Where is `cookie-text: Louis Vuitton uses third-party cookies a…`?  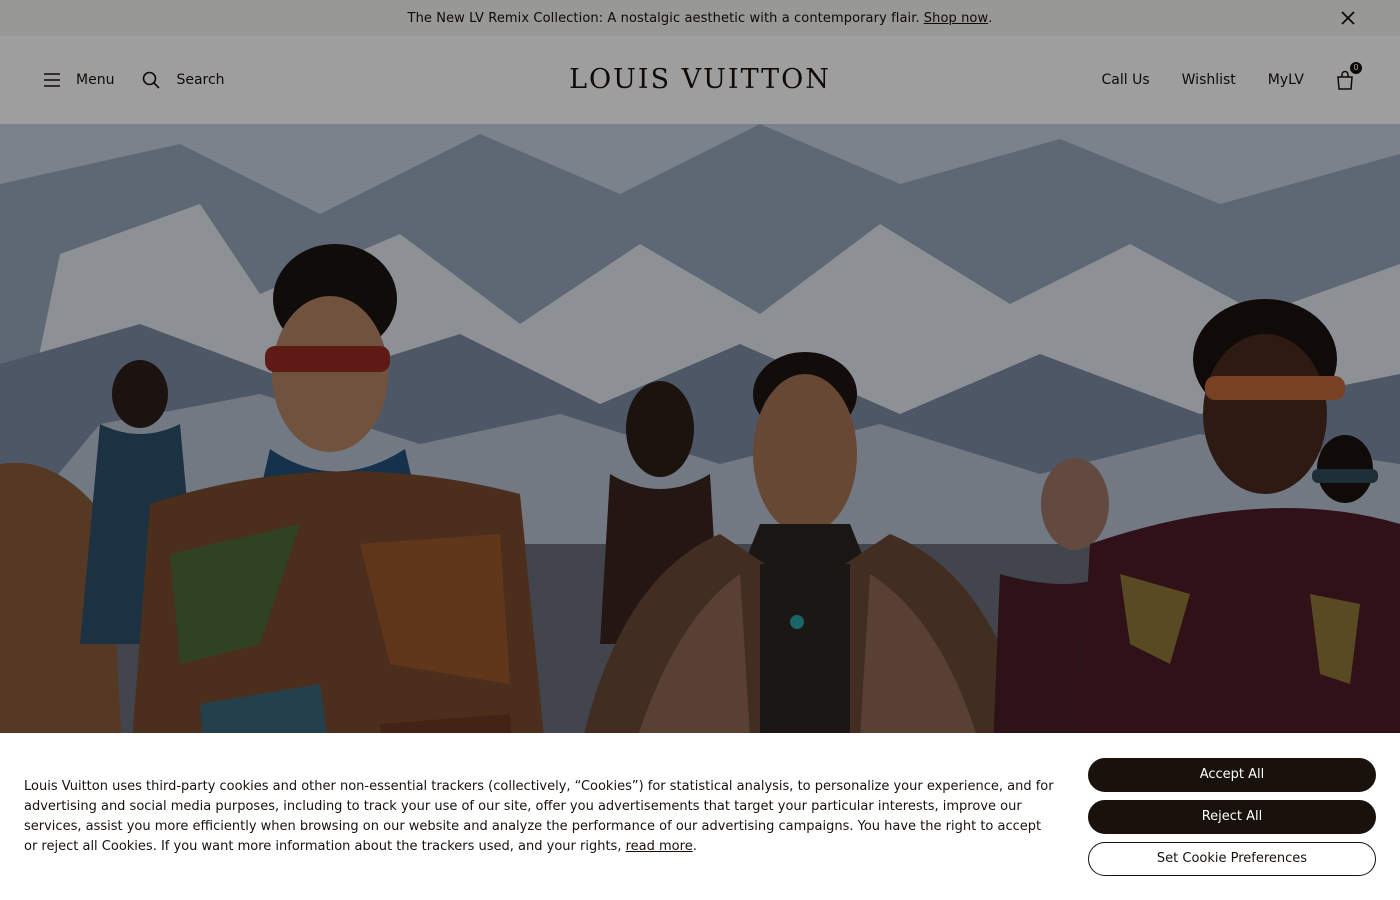
cookie-text: Louis Vuitton uses third-party cookies a… is located at coordinates (539, 816).